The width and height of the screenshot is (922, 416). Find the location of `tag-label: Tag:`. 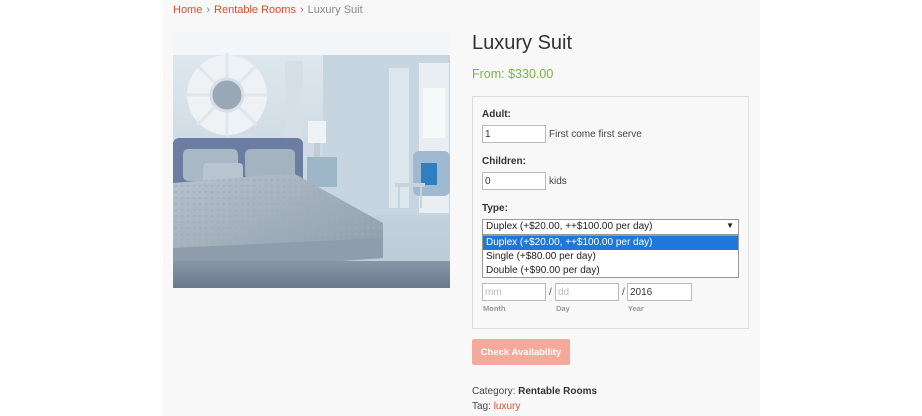

tag-label: Tag: is located at coordinates (481, 406).